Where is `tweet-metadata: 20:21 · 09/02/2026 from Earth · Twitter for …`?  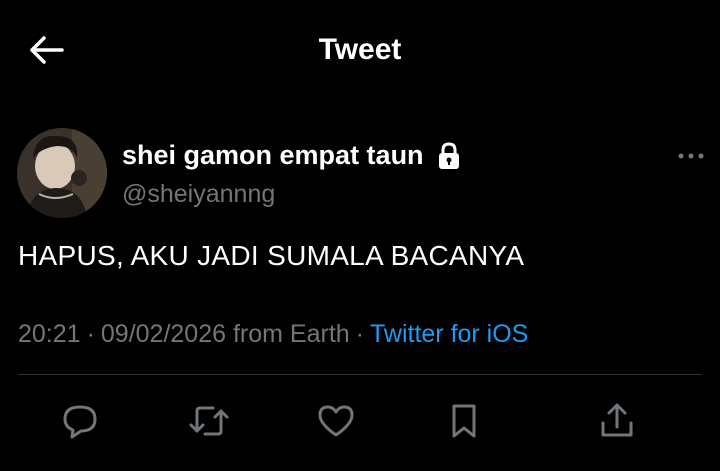 tweet-metadata: 20:21 · 09/02/2026 from Earth · Twitter for … is located at coordinates (273, 334).